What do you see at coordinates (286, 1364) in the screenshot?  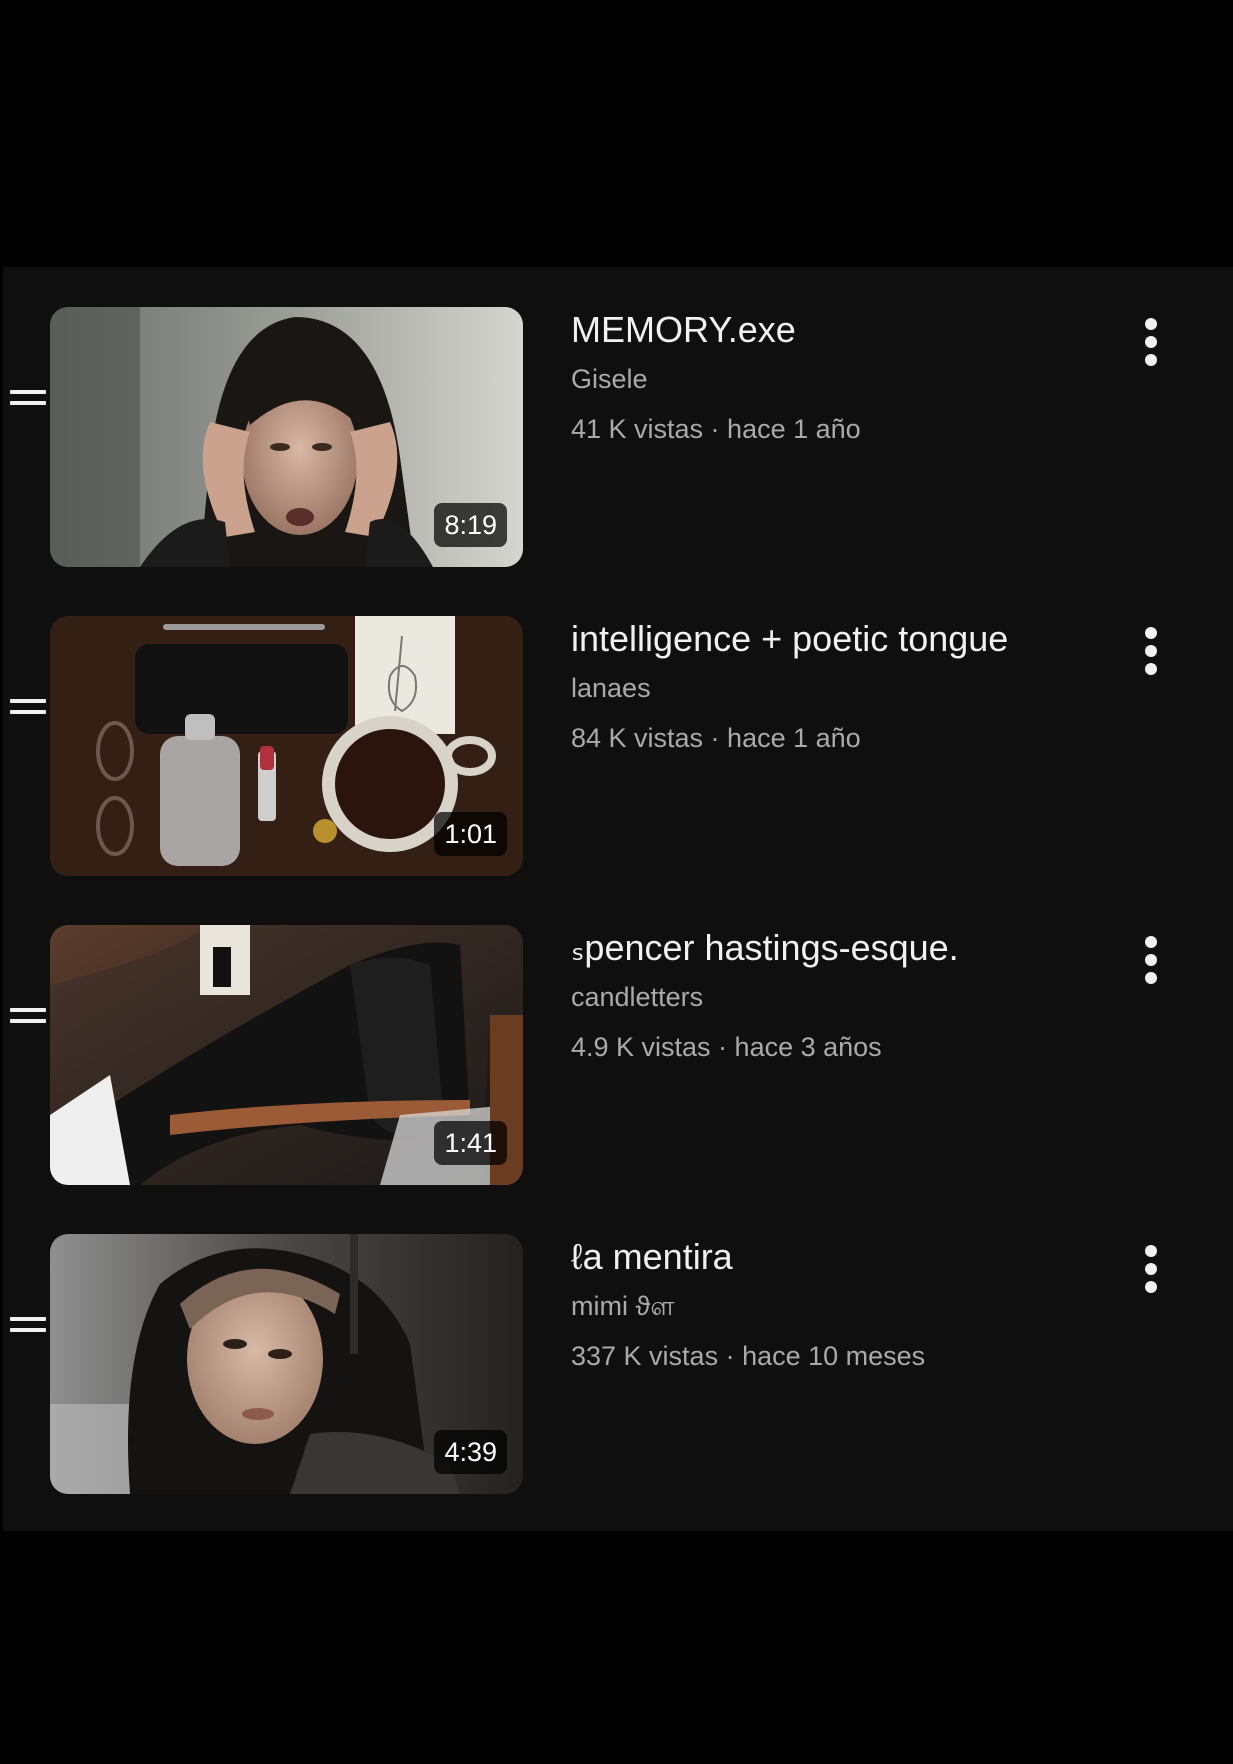 I see `video-thumbnail: 4:39` at bounding box center [286, 1364].